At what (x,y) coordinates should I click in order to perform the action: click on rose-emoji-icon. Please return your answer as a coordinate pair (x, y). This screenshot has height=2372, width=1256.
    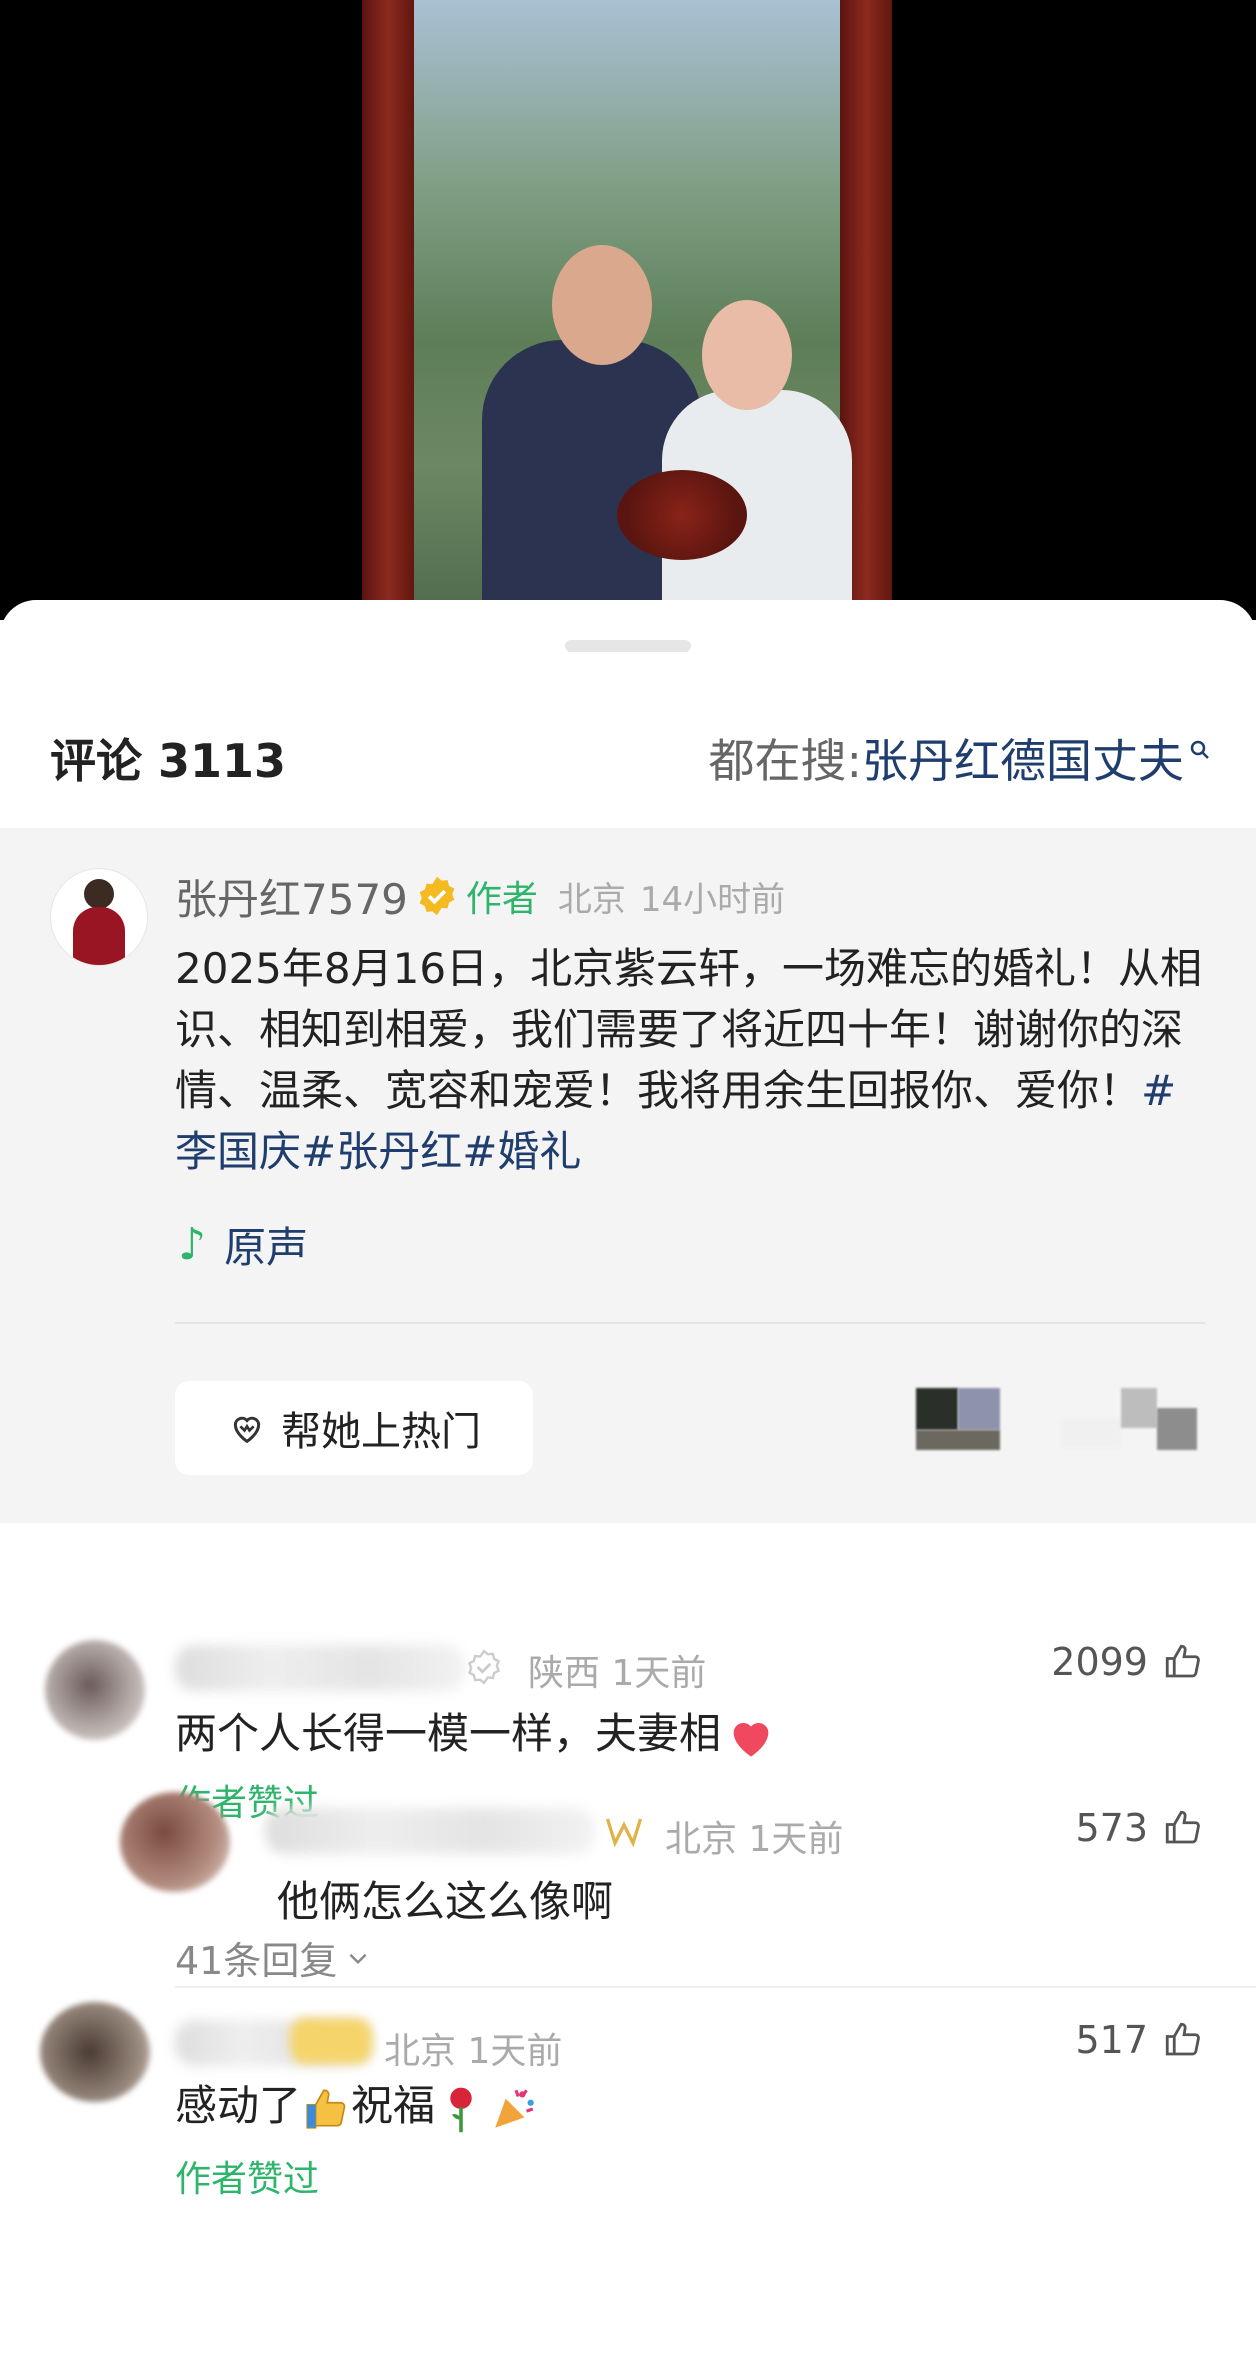
    Looking at the image, I should click on (461, 2109).